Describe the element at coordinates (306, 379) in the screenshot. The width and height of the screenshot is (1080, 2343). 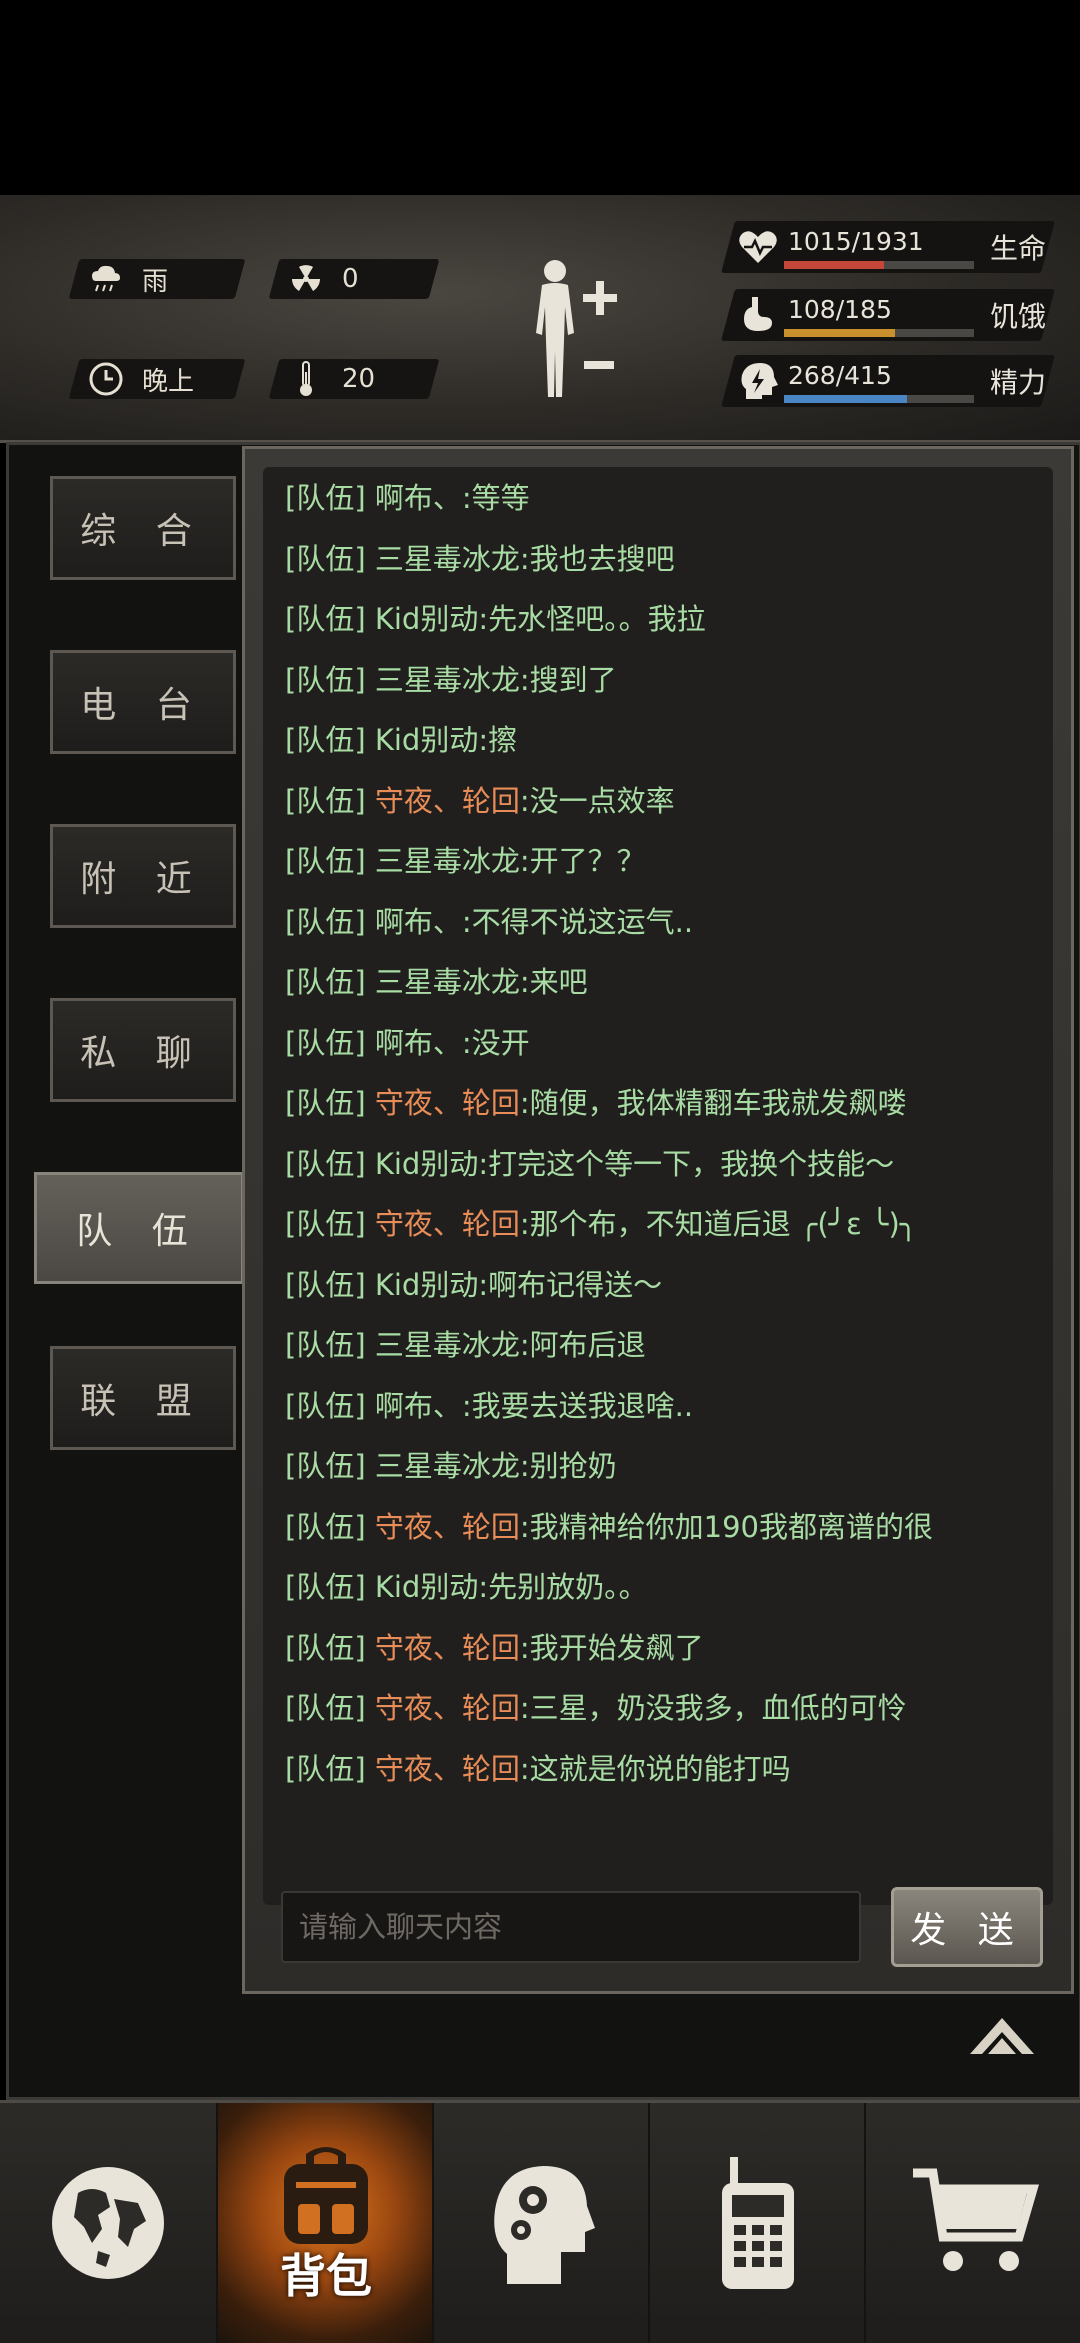
I see `thermometer-icon` at that location.